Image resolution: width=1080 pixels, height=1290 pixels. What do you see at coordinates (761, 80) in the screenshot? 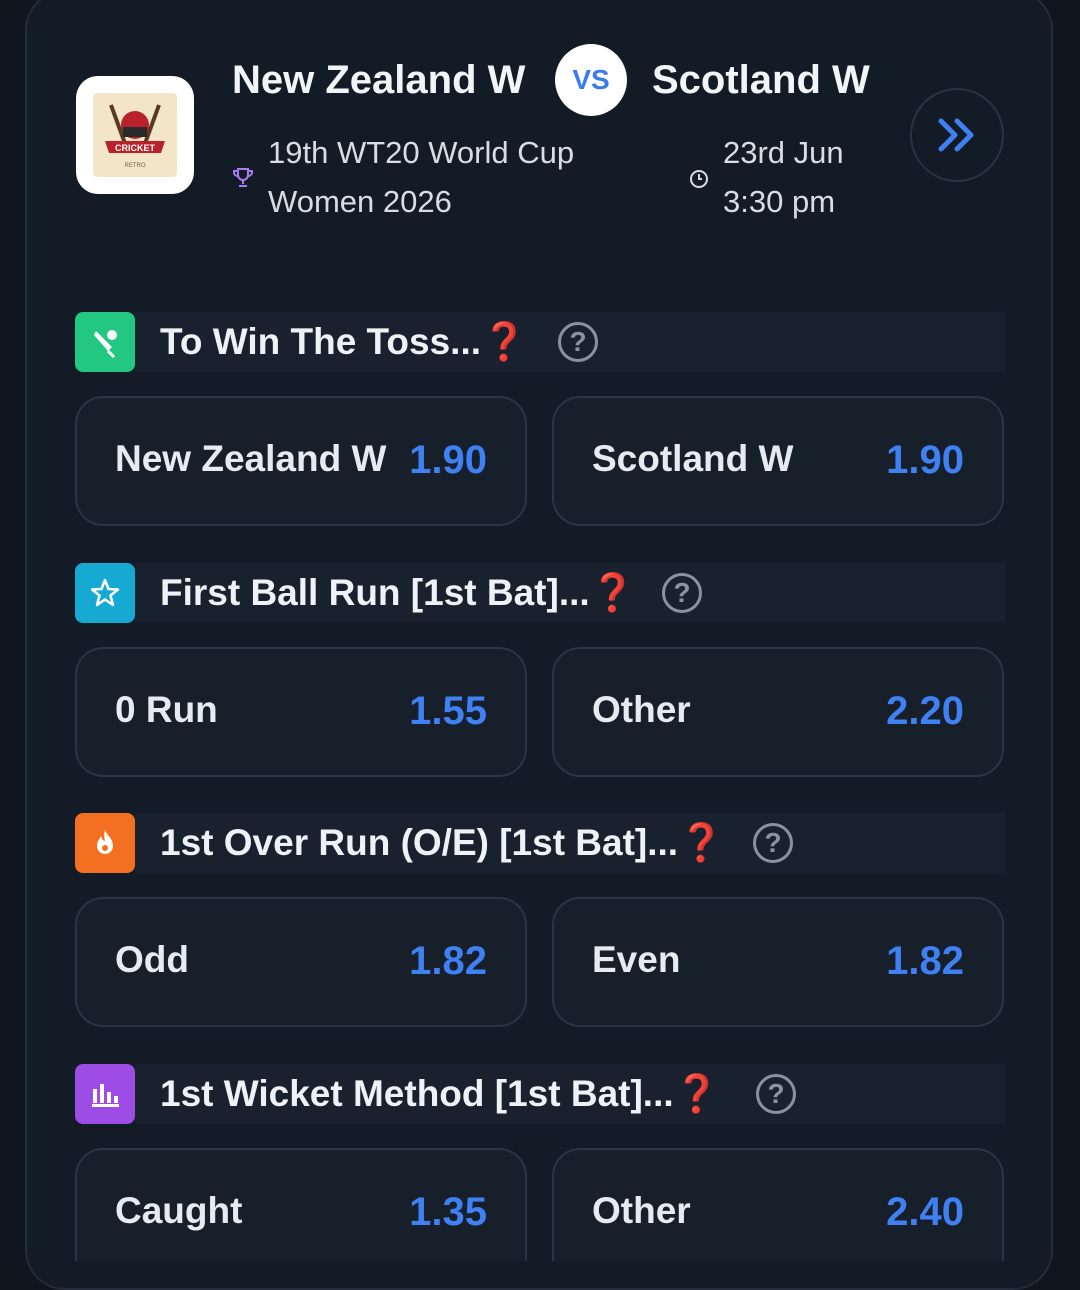
I see `team2-name: Scotland W` at bounding box center [761, 80].